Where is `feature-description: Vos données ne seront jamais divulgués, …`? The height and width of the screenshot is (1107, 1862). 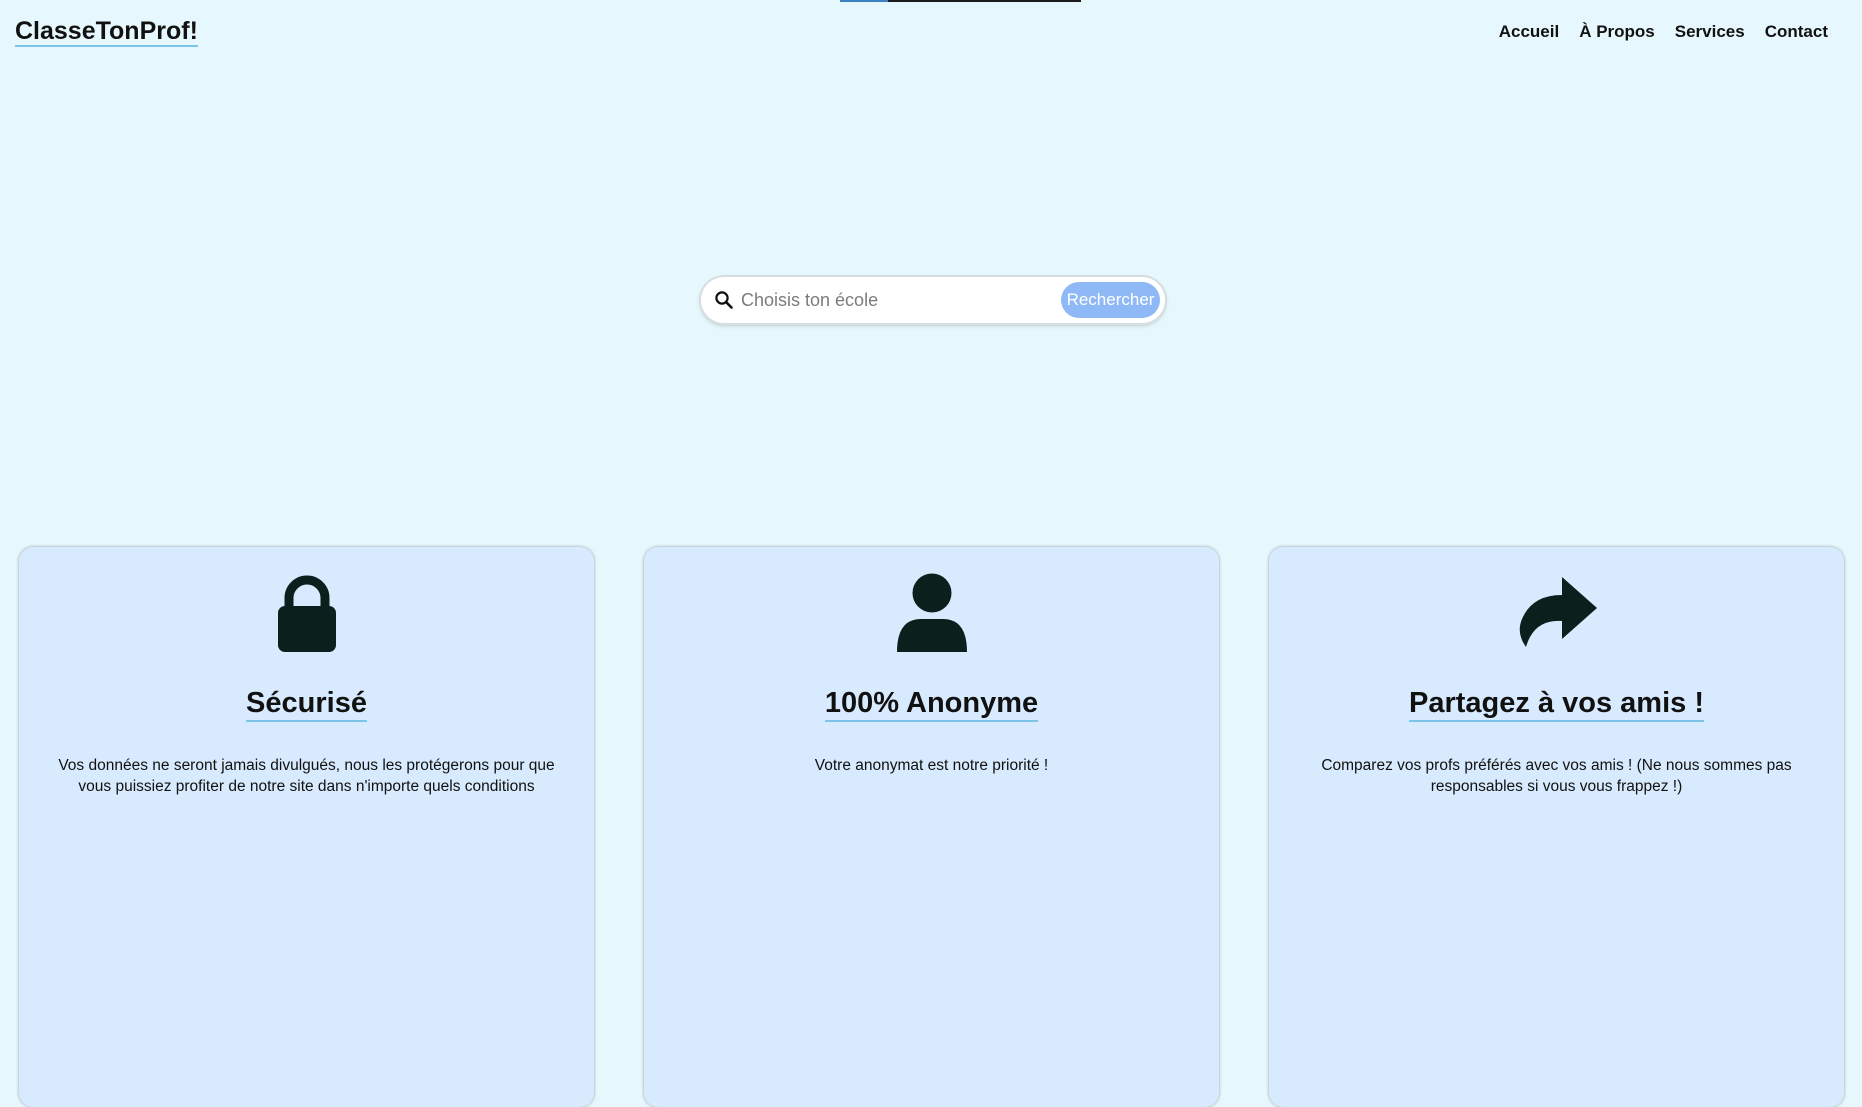 feature-description: Vos données ne seront jamais divulgués, … is located at coordinates (306, 776).